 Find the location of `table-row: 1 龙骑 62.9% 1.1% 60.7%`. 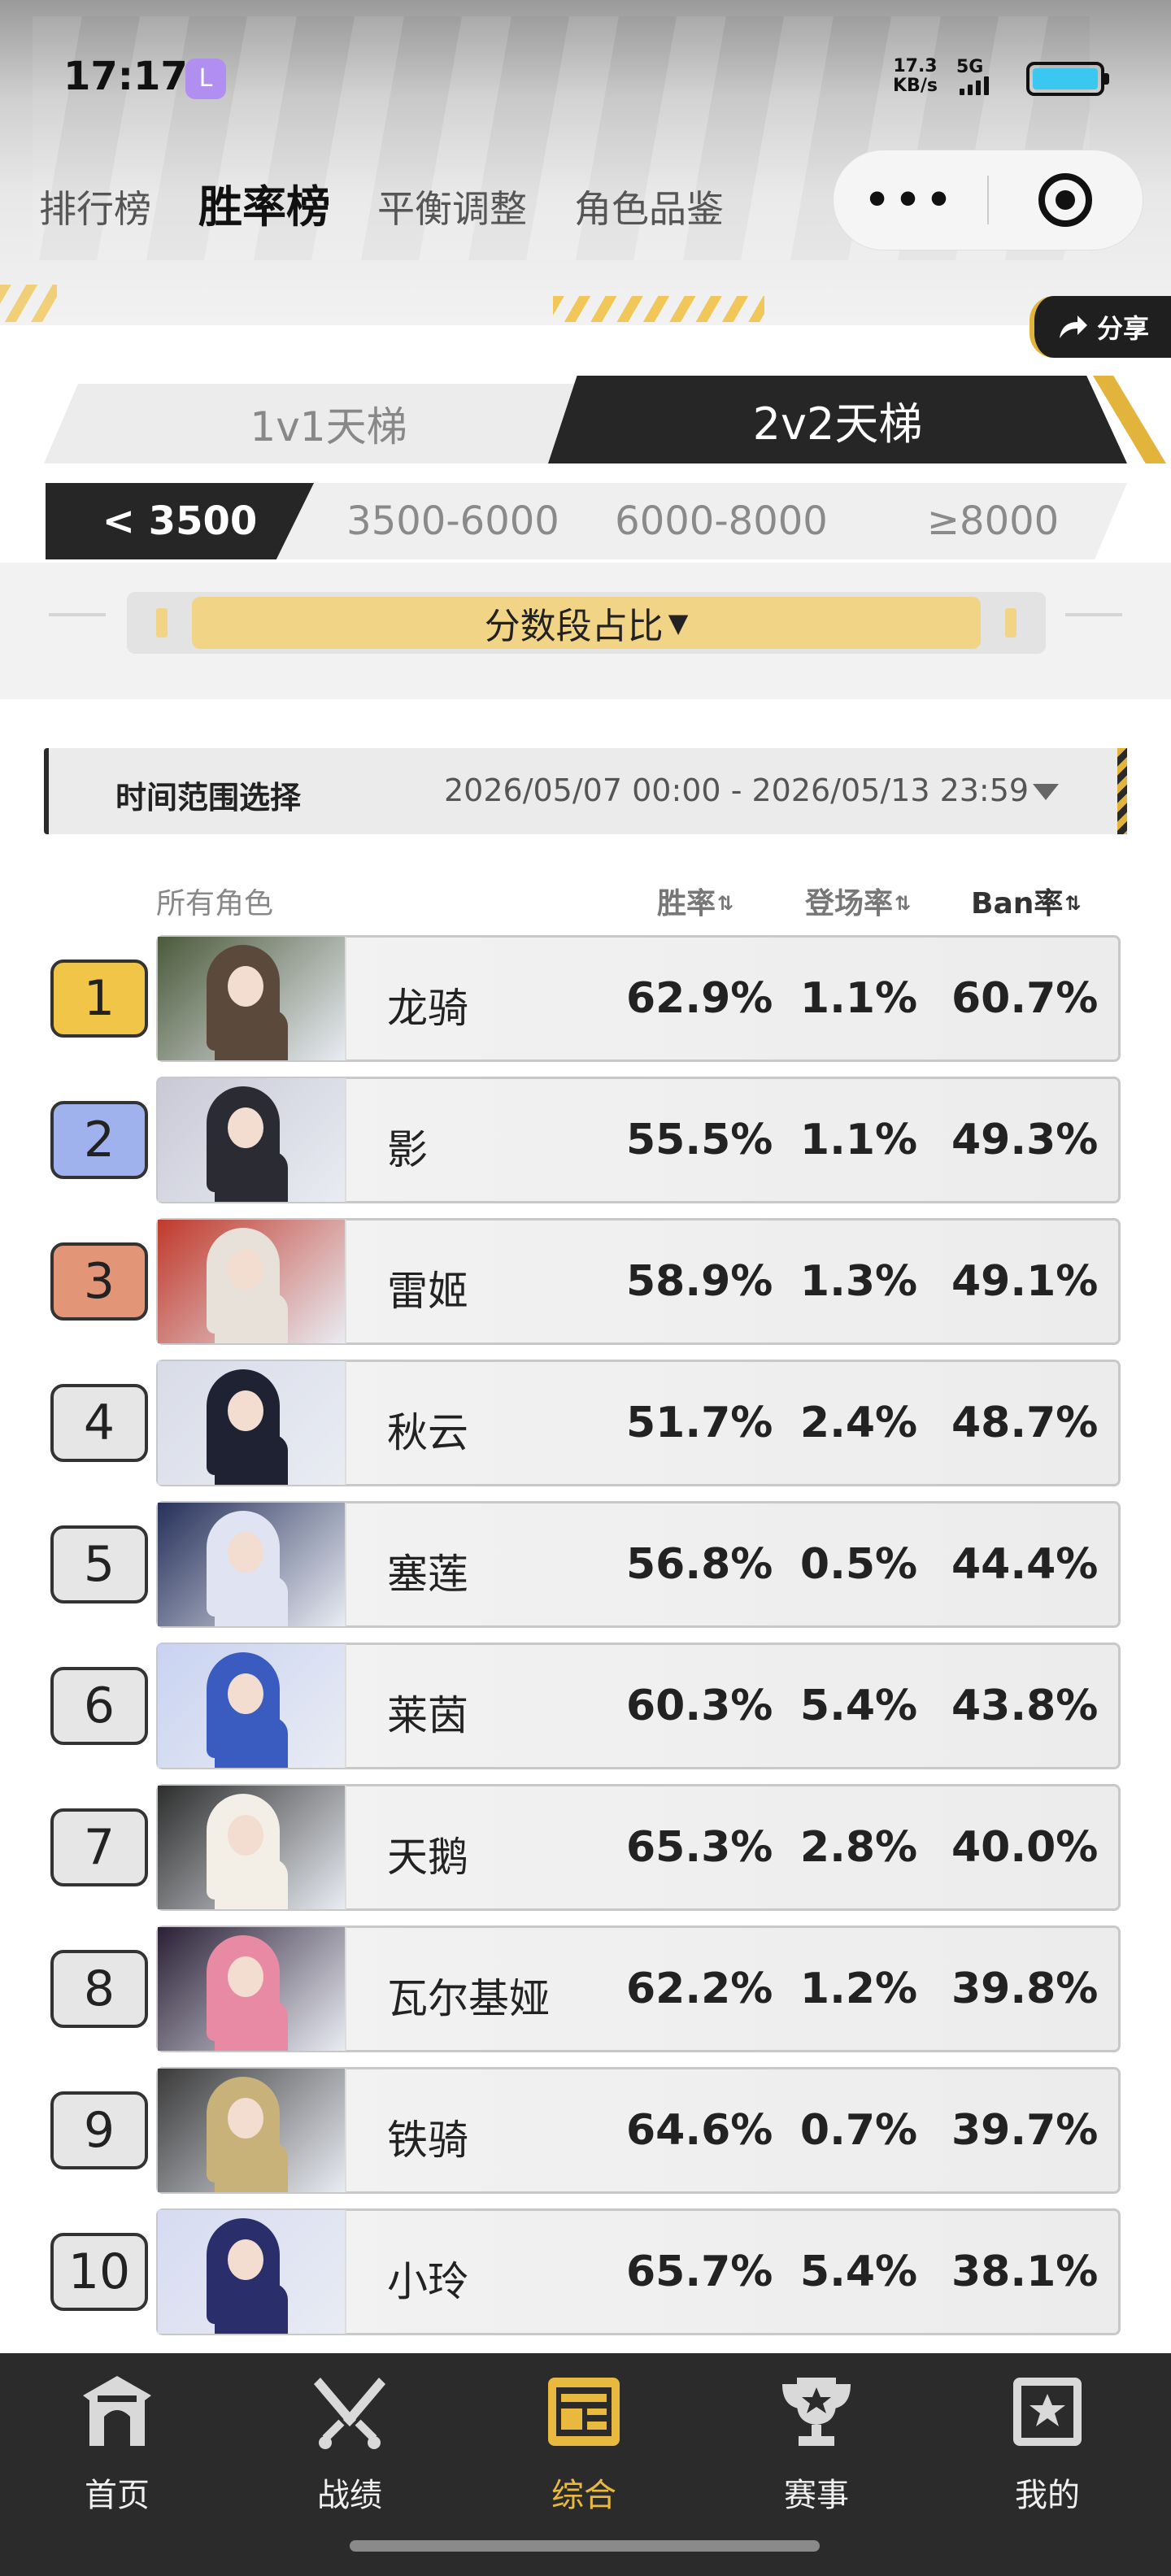

table-row: 1 龙骑 62.9% 1.1% 60.7% is located at coordinates (585, 1000).